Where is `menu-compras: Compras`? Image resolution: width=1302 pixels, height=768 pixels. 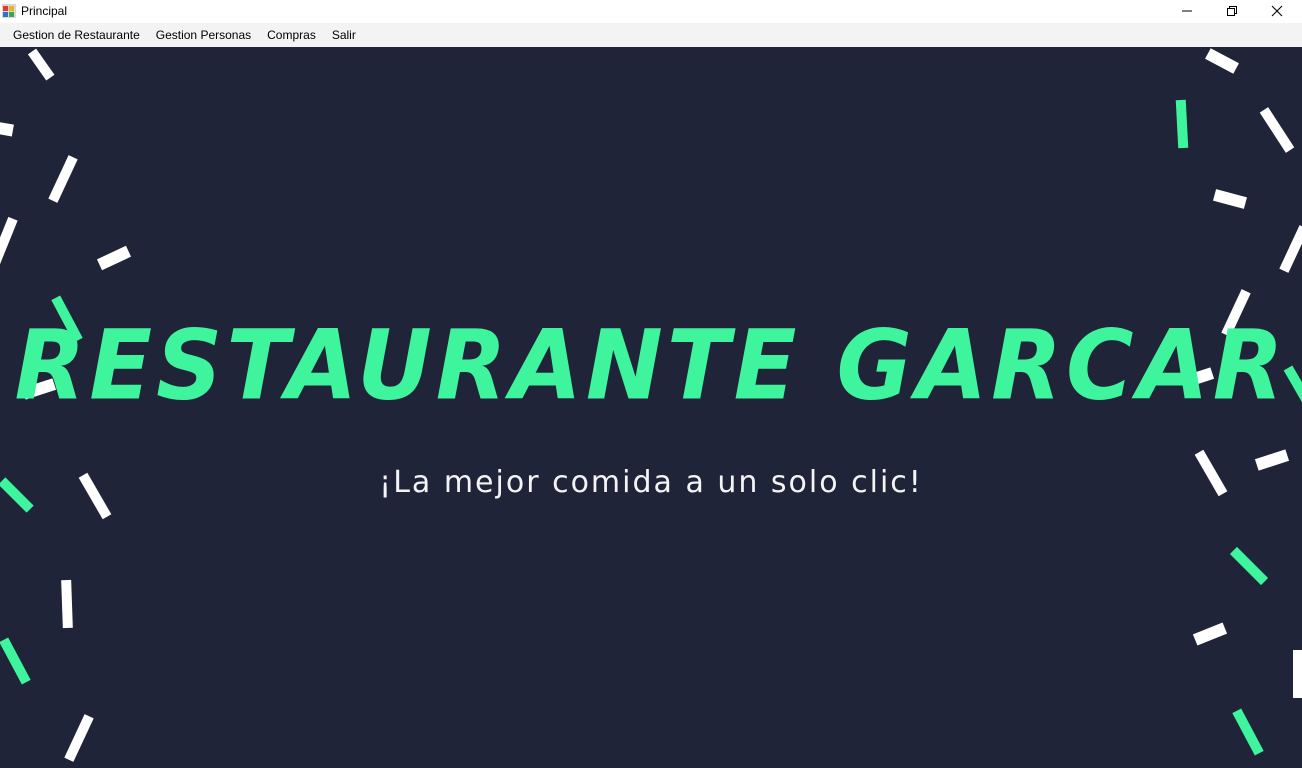
menu-compras: Compras is located at coordinates (291, 35).